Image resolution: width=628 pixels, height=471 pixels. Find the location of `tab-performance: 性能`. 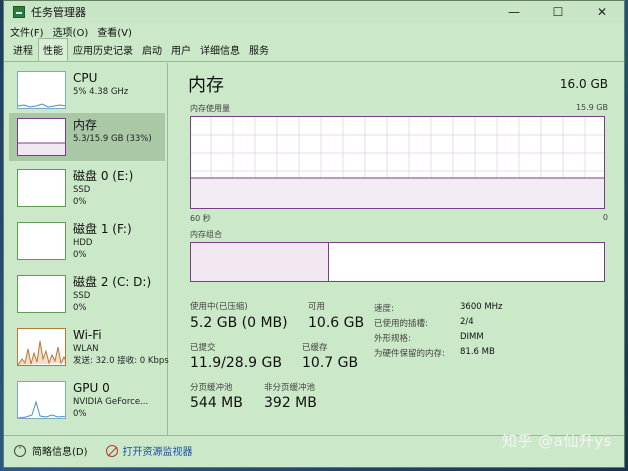

tab-performance: 性能 is located at coordinates (53, 49).